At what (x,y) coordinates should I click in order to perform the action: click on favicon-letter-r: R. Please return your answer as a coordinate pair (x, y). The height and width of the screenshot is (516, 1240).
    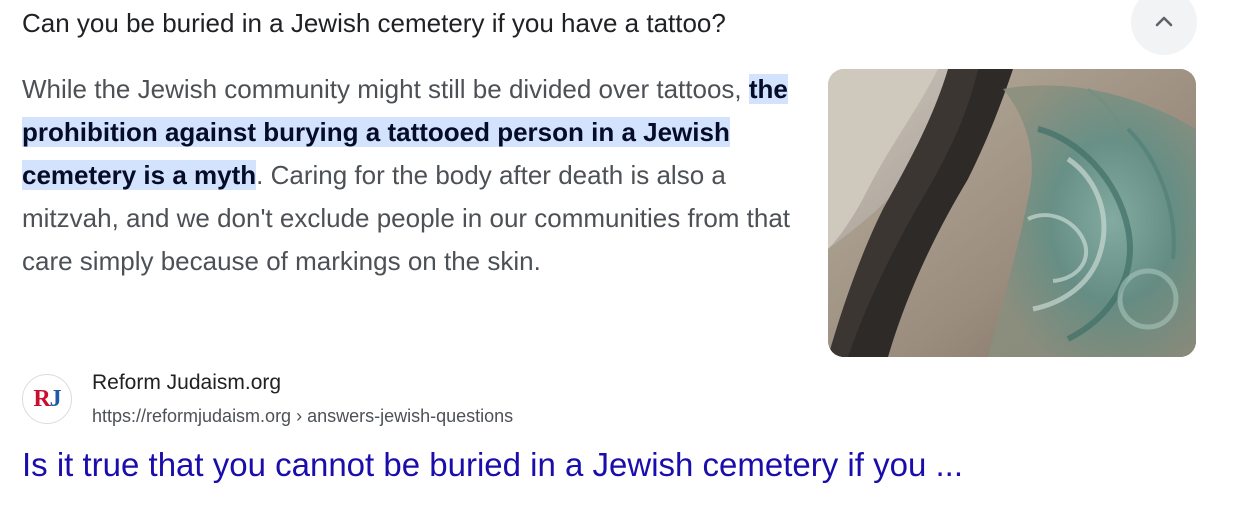
    Looking at the image, I should click on (41, 398).